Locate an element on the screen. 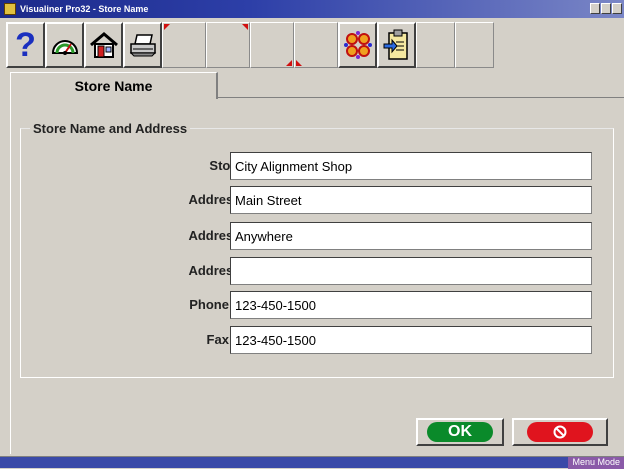 The height and width of the screenshot is (469, 624). cancel-button is located at coordinates (560, 432).